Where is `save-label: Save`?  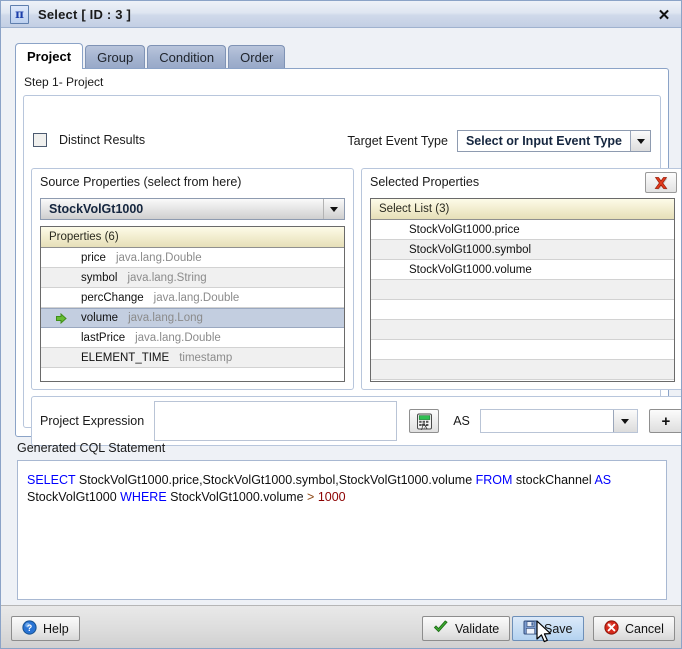
save-label: Save is located at coordinates (558, 628).